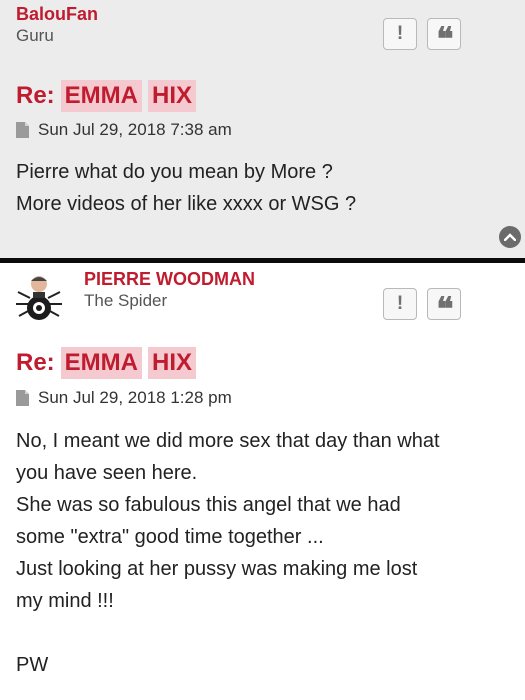 The height and width of the screenshot is (700, 525). I want to click on author-name: BalouFan, so click(57, 14).